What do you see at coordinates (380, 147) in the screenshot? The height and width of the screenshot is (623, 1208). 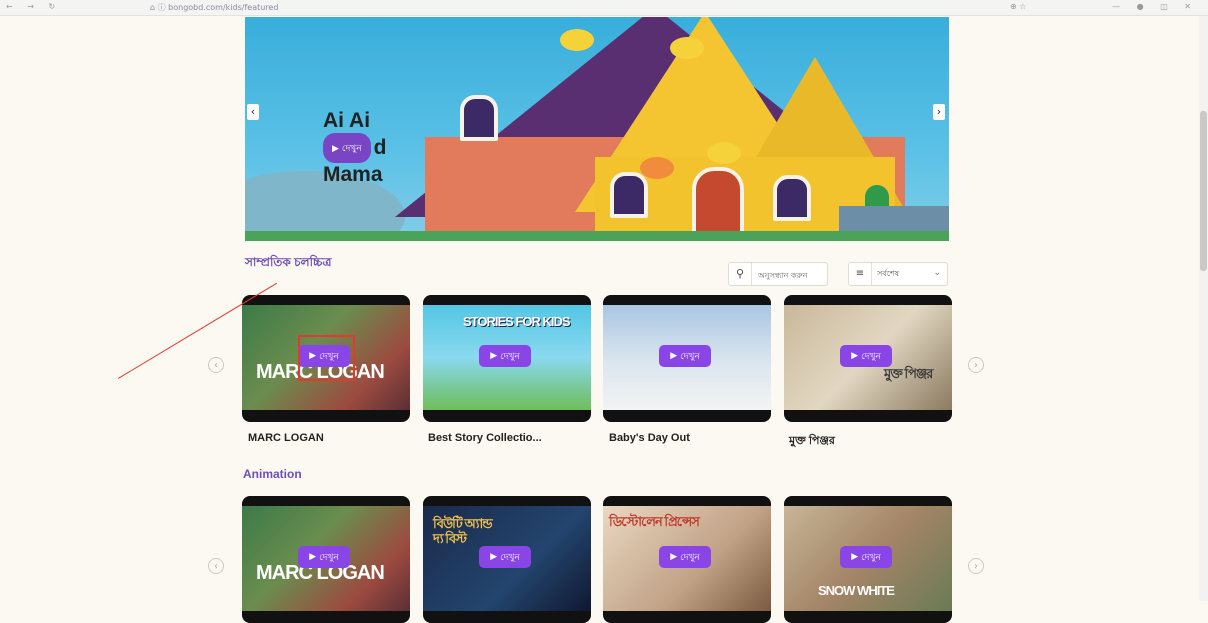 I see `hero-title-line2: d` at bounding box center [380, 147].